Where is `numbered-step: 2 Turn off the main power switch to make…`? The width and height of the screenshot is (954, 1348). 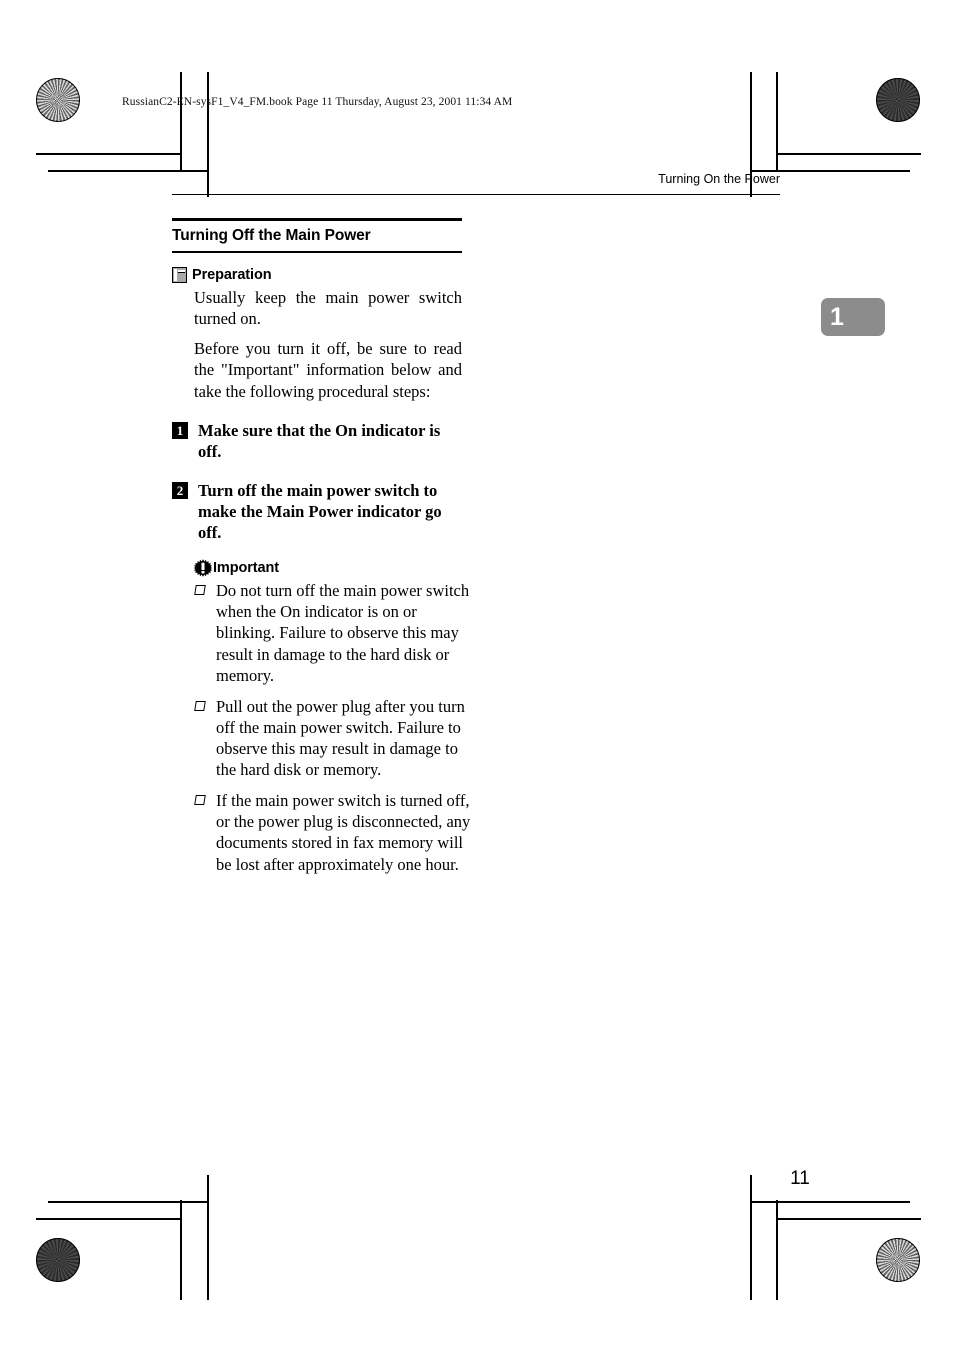
numbered-step: 2 Turn off the main power switch to make… is located at coordinates (317, 511).